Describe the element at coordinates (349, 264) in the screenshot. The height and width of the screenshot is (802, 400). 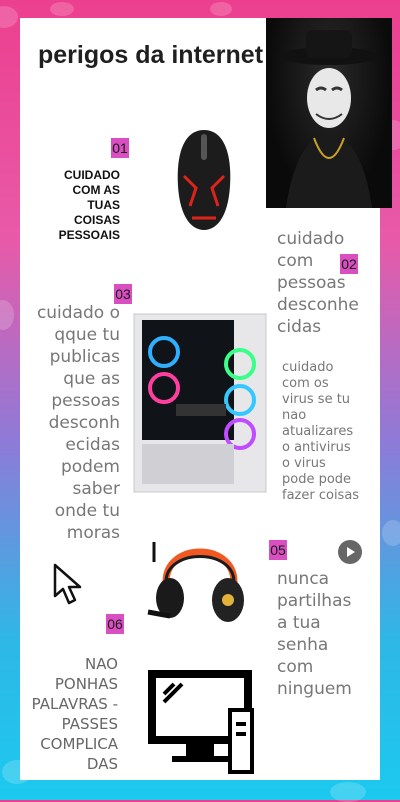
I see `tip-number-02: 02` at that location.